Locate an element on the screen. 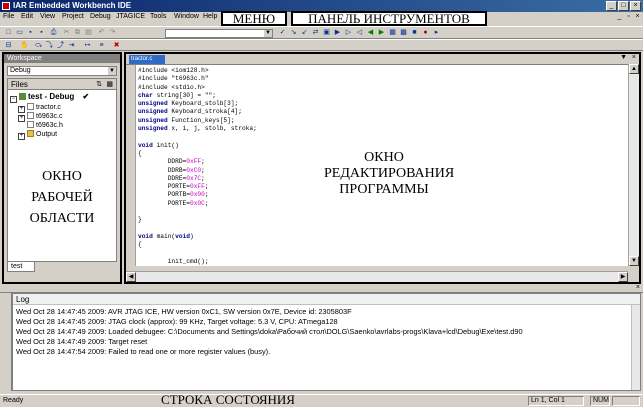  menu-debug: Debug is located at coordinates (100, 16).